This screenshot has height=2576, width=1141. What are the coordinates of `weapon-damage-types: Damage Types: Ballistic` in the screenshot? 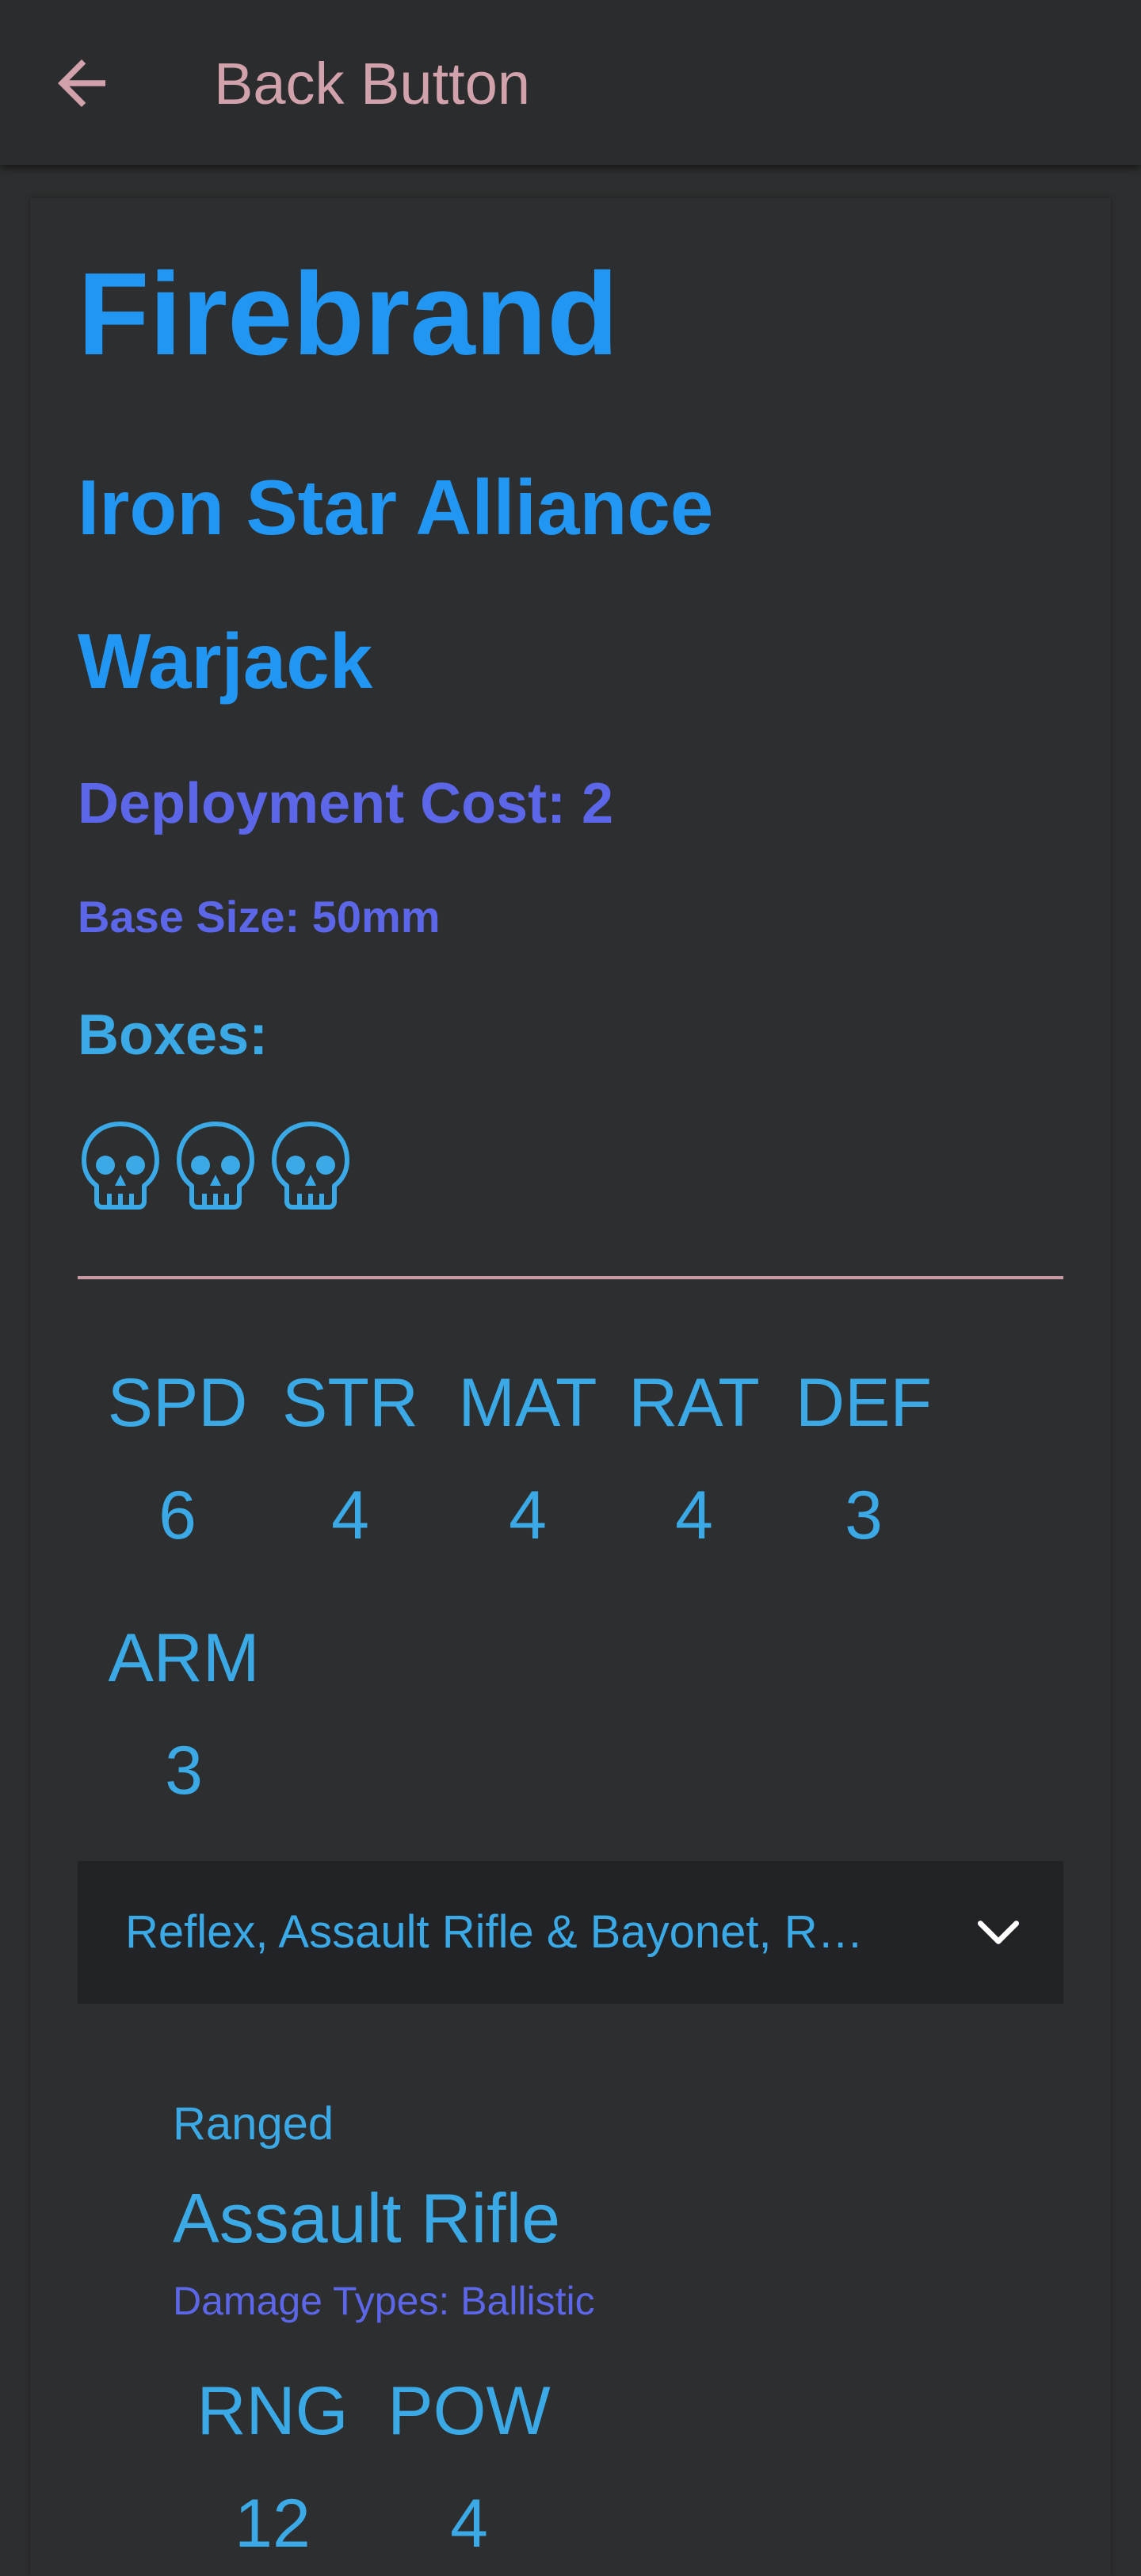 It's located at (384, 2301).